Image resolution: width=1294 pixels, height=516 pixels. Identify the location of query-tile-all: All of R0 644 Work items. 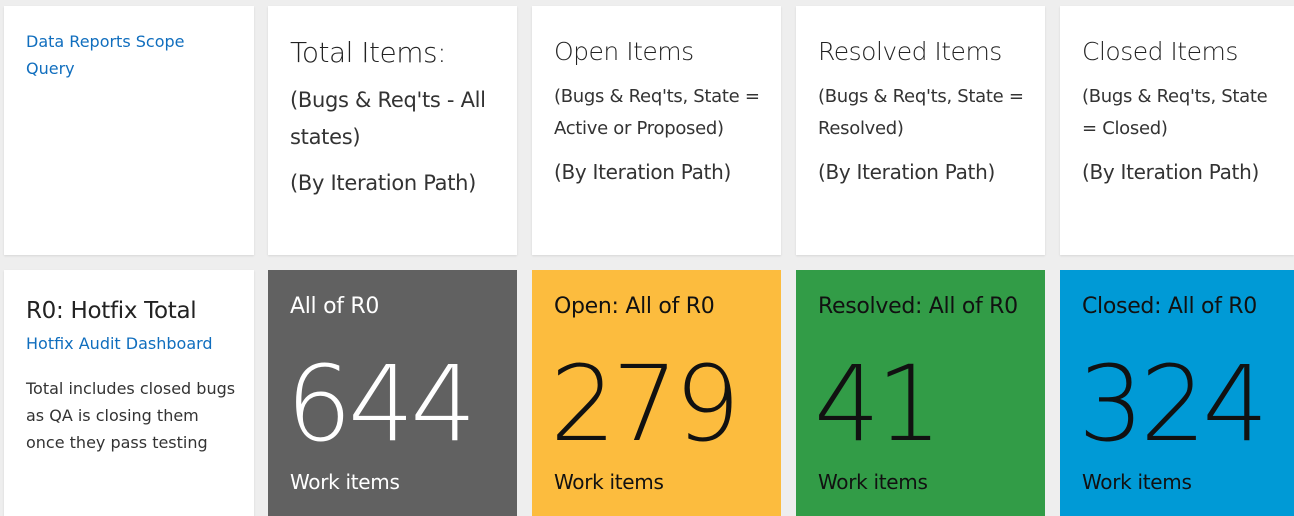
(392, 393).